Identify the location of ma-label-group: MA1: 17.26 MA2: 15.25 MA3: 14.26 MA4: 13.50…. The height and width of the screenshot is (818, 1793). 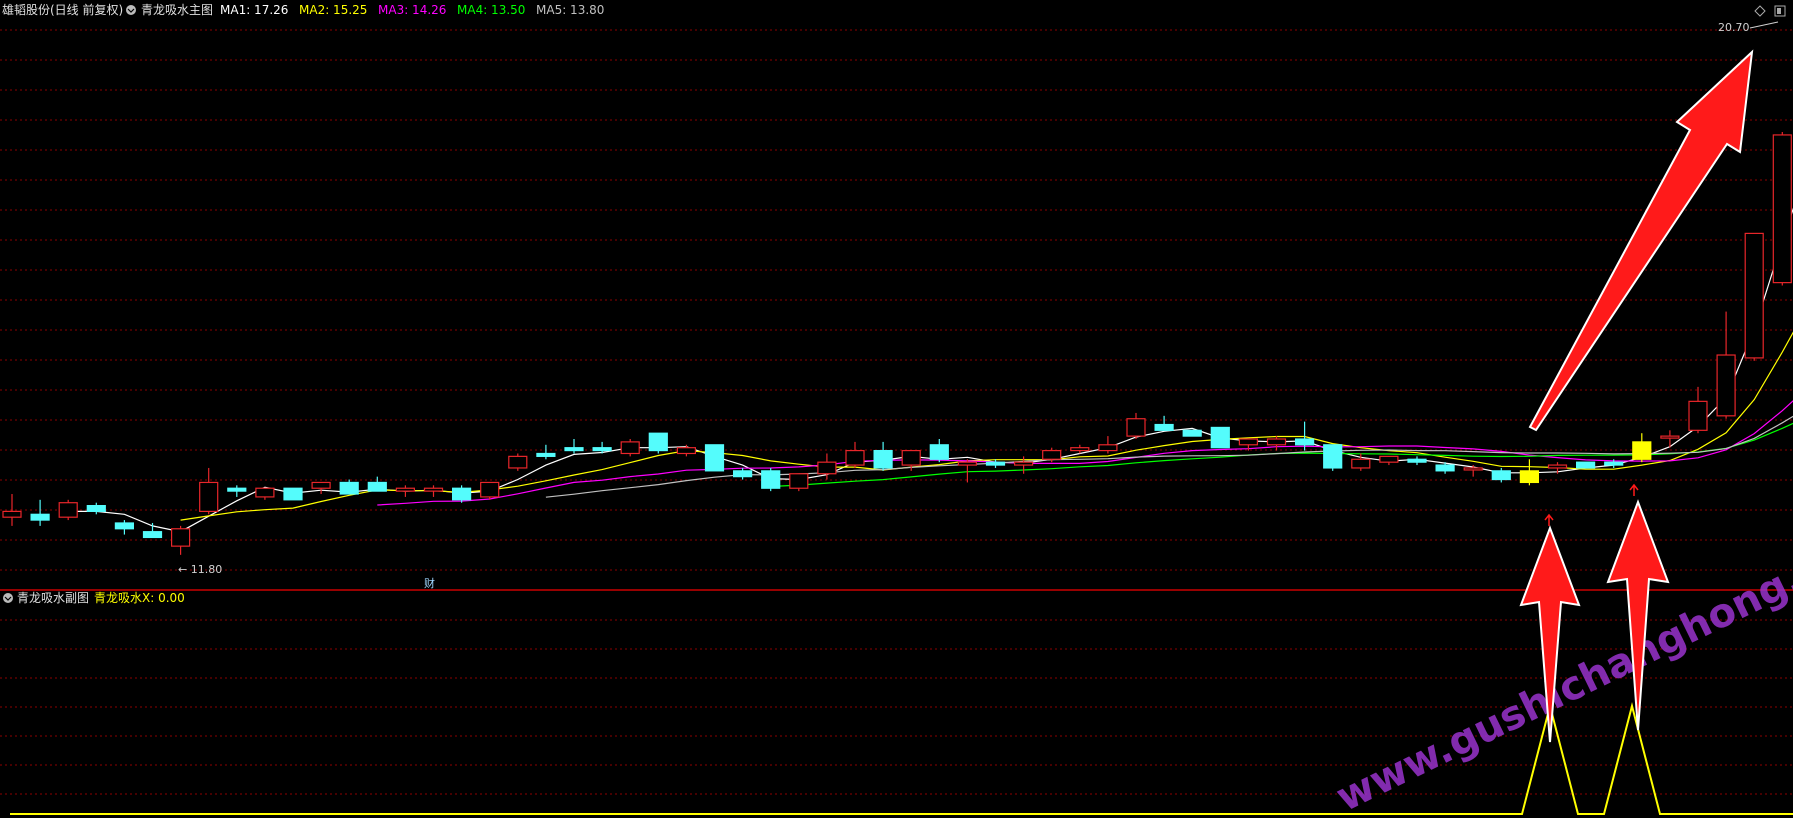
(412, 10).